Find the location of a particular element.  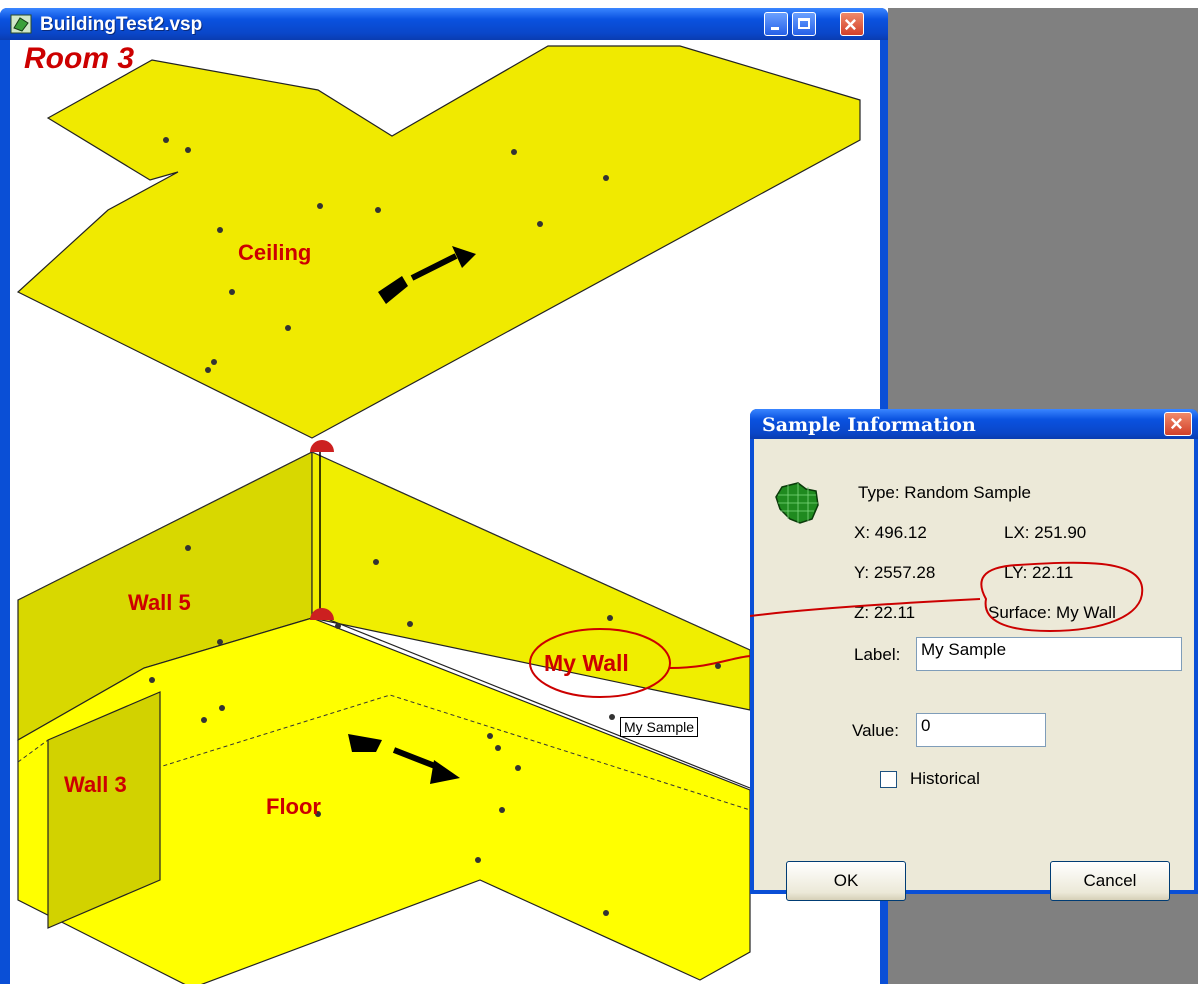

historical-checkbox is located at coordinates (888, 779).